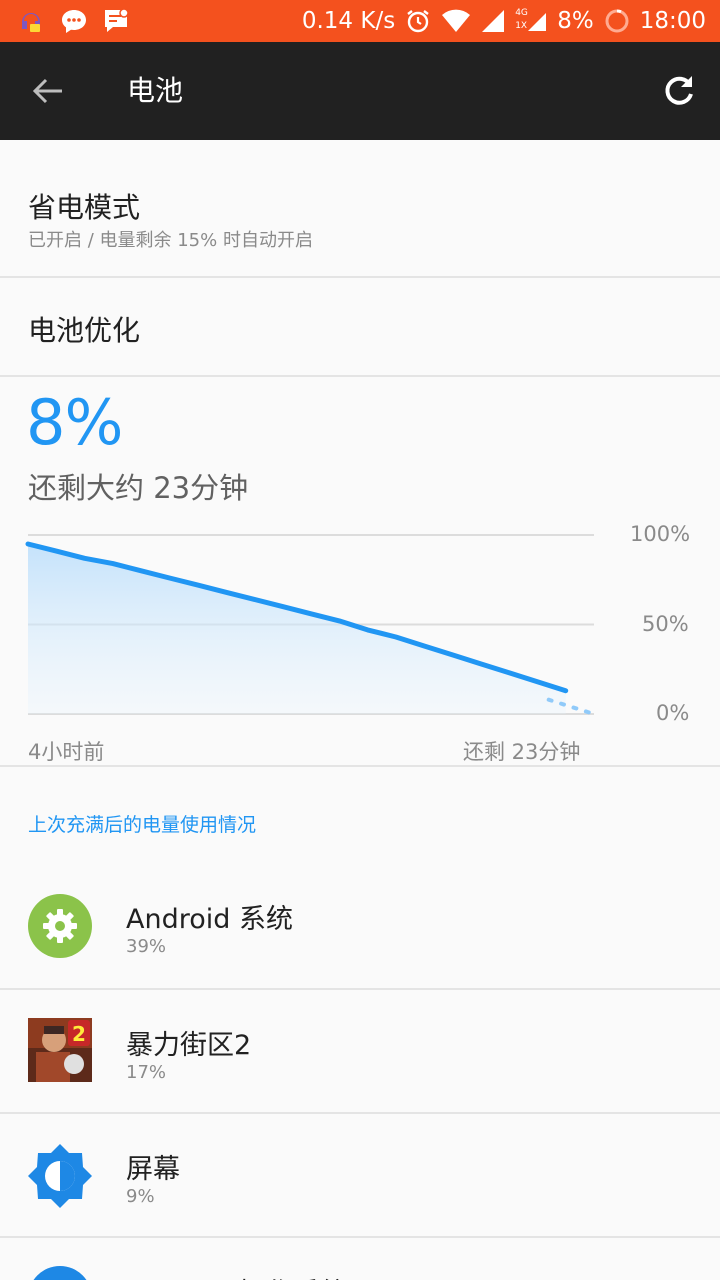 The height and width of the screenshot is (1280, 720). I want to click on power-saving-subtitle: 已开启 / 电量剩余 15% 时自动开启, so click(170, 240).